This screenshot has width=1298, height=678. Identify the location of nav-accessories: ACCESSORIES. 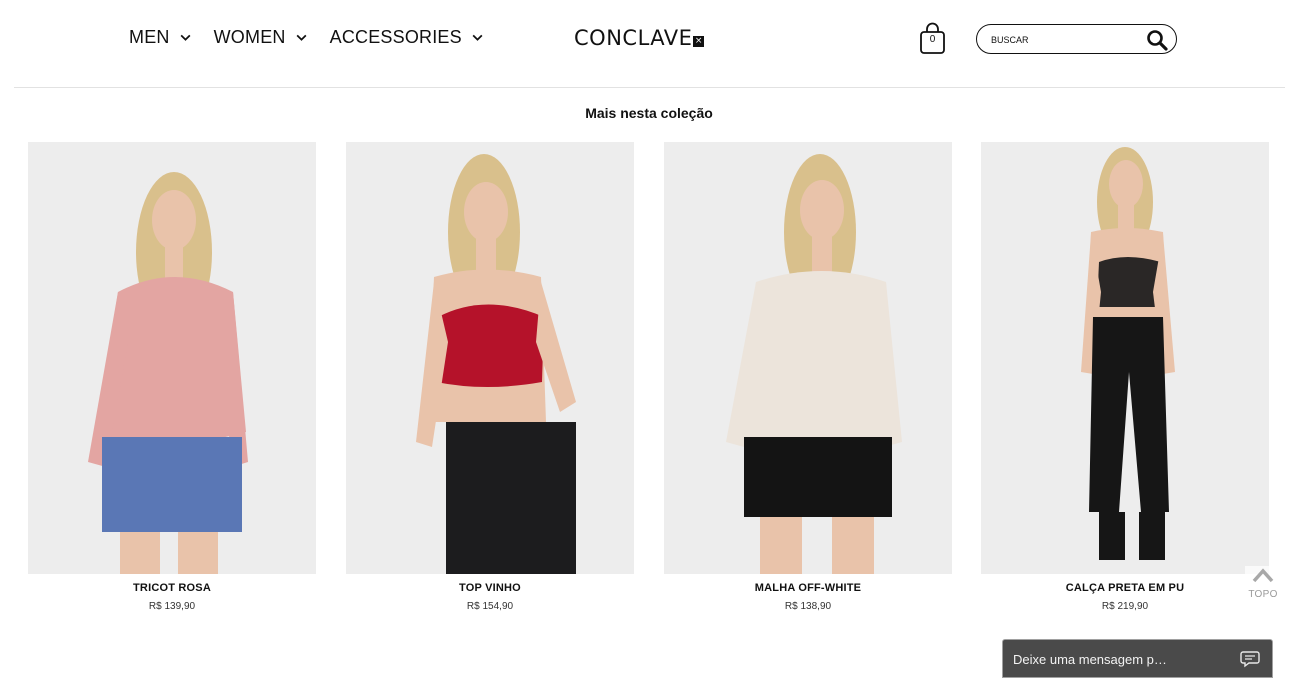
(407, 37).